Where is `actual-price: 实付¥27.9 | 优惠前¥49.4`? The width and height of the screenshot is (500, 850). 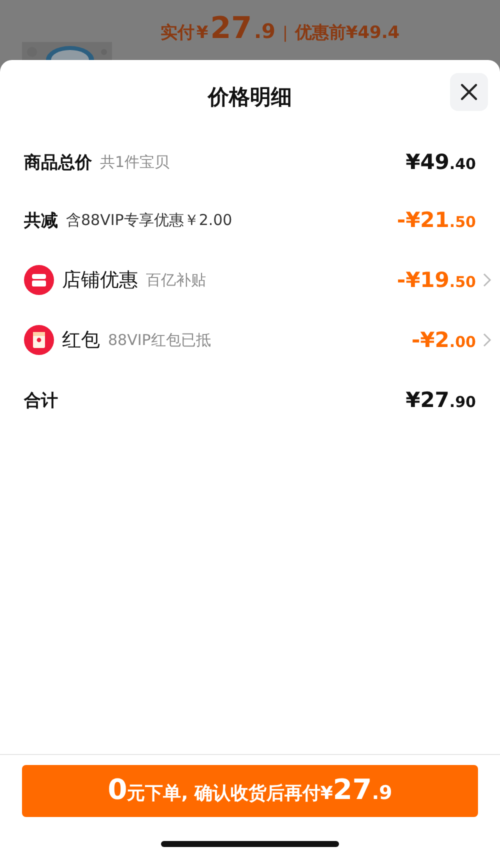 actual-price: 实付¥27.9 | 优惠前¥49.4 is located at coordinates (280, 28).